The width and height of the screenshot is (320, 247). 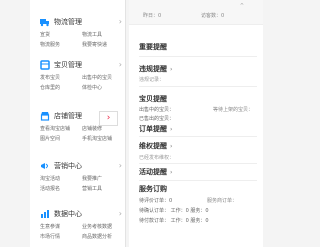 I want to click on activity-reminder-title: 活动提醒 ›, so click(x=155, y=172).